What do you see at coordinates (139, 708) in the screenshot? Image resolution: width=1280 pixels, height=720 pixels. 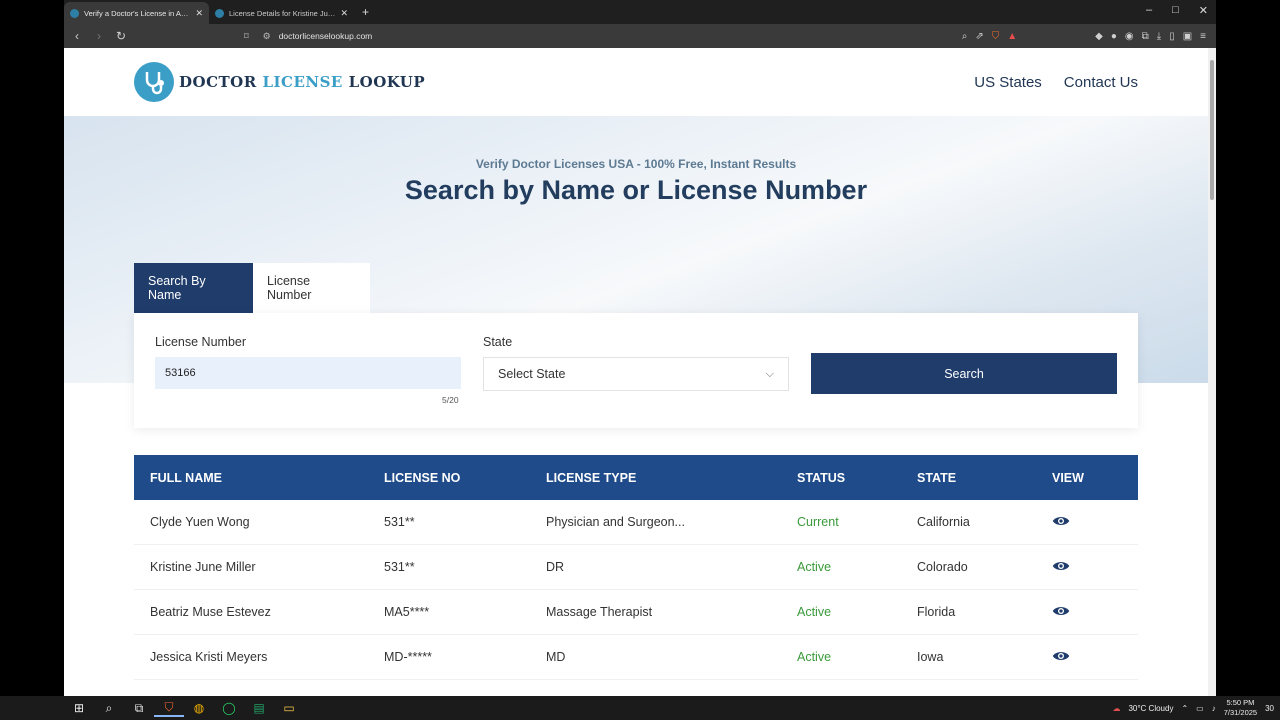 I see `task-view-icon: ⧉` at bounding box center [139, 708].